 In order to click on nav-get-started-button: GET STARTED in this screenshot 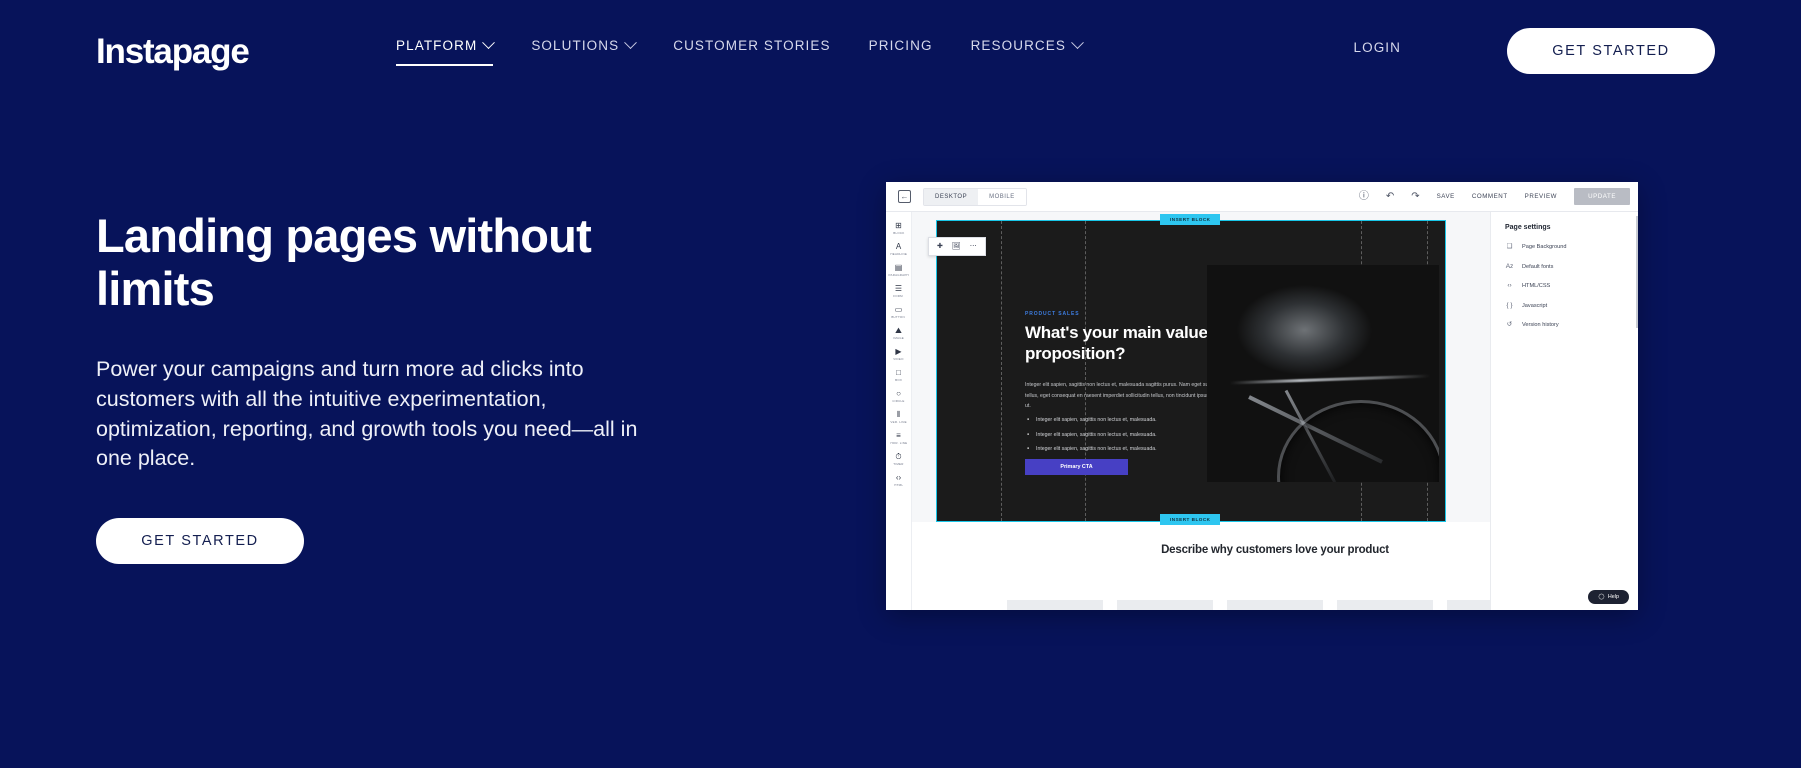, I will do `click(1611, 51)`.